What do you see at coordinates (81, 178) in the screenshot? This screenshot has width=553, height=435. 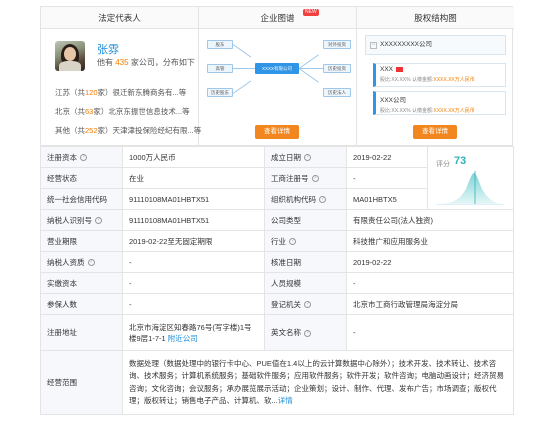 I see `field-label: 经营状态` at bounding box center [81, 178].